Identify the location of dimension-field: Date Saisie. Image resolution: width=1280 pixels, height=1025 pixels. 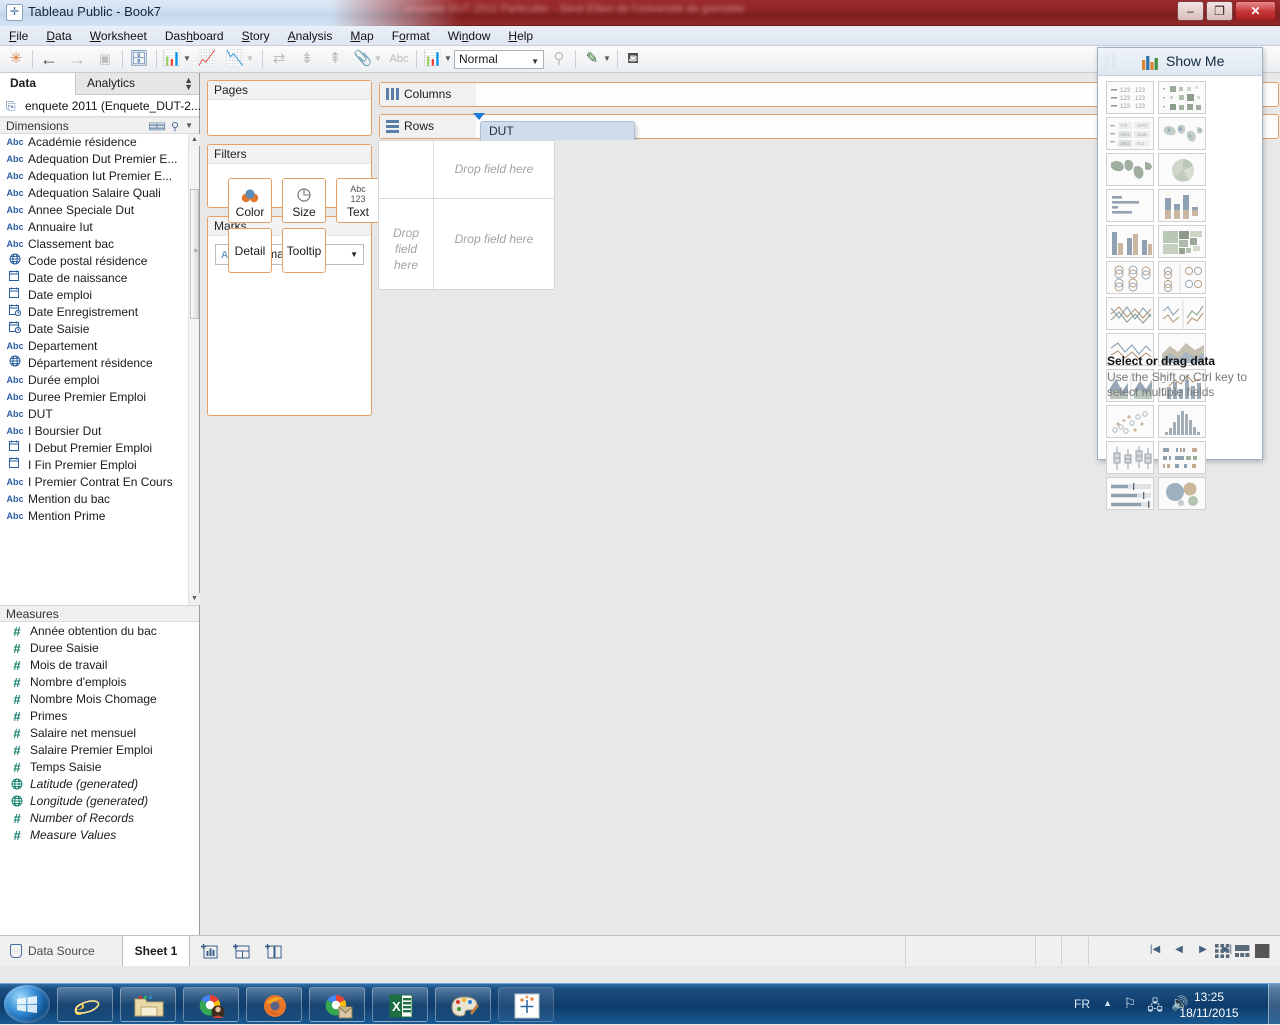
(99, 329).